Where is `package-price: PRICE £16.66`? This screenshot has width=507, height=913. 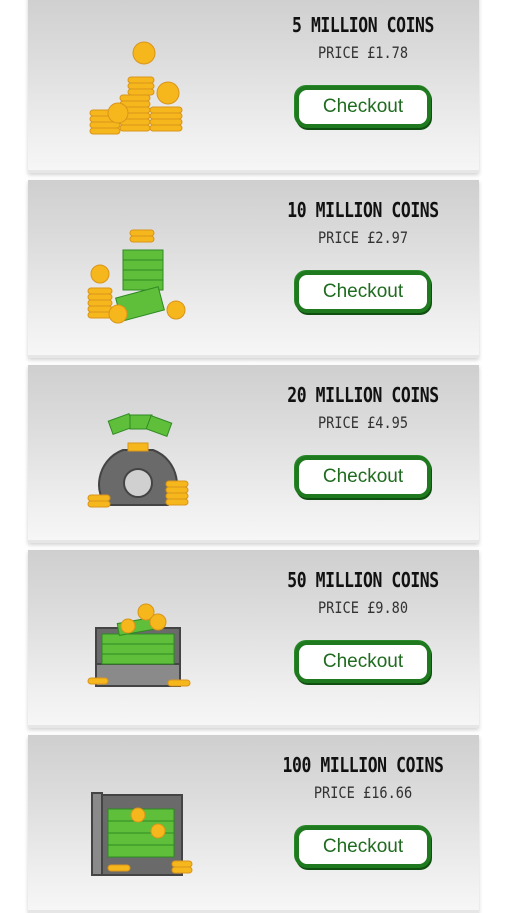 package-price: PRICE £16.66 is located at coordinates (363, 792).